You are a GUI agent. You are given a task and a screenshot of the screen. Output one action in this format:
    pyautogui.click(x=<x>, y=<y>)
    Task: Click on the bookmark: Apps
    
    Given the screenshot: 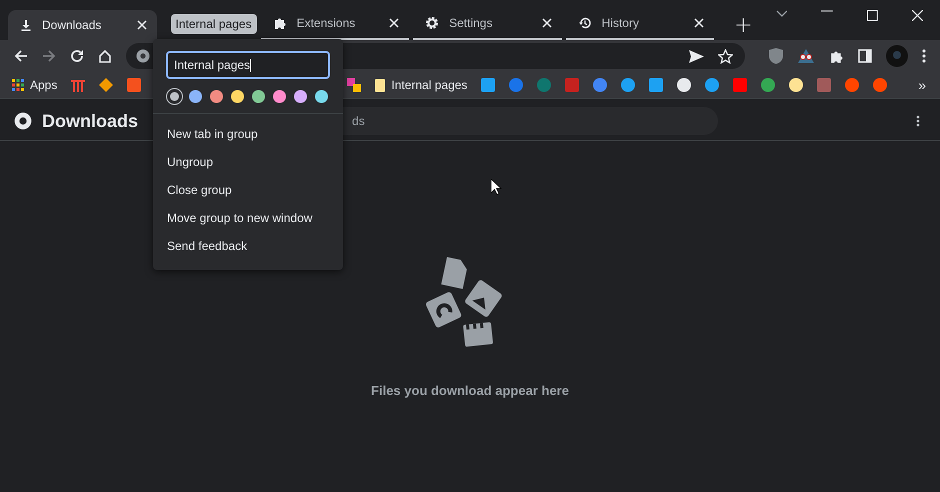 What is the action you would take?
    pyautogui.click(x=35, y=85)
    